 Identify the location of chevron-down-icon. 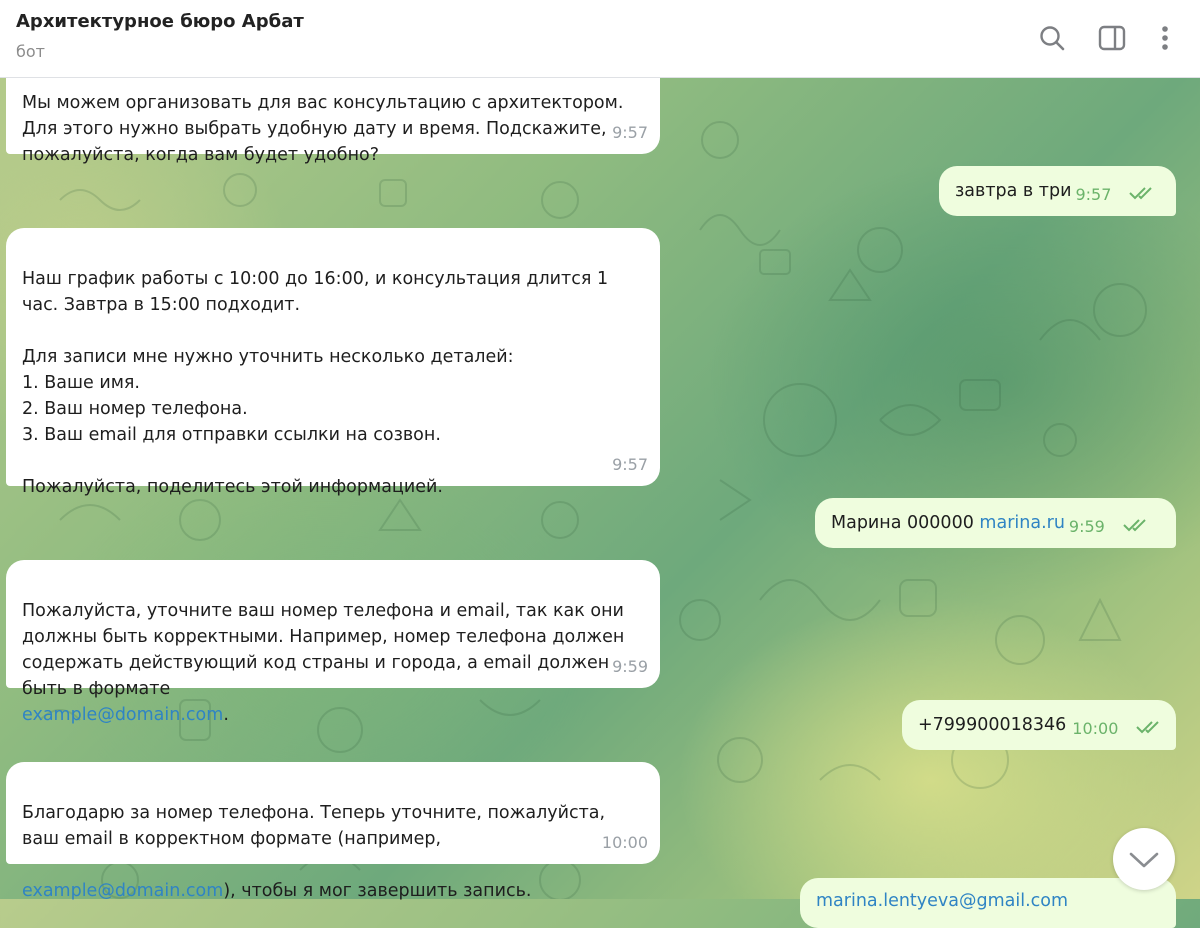
(1144, 860).